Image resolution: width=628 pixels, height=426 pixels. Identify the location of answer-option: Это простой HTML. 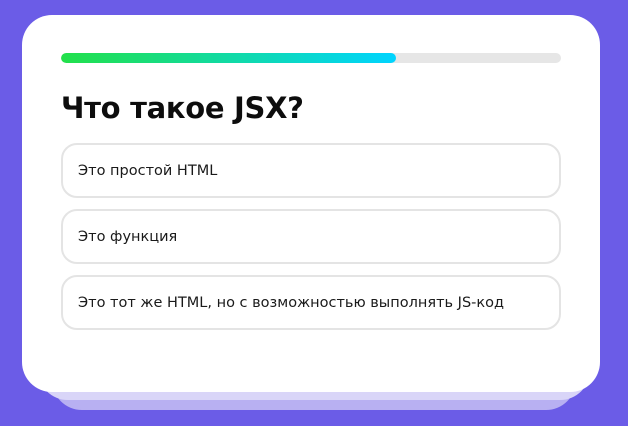
(311, 170).